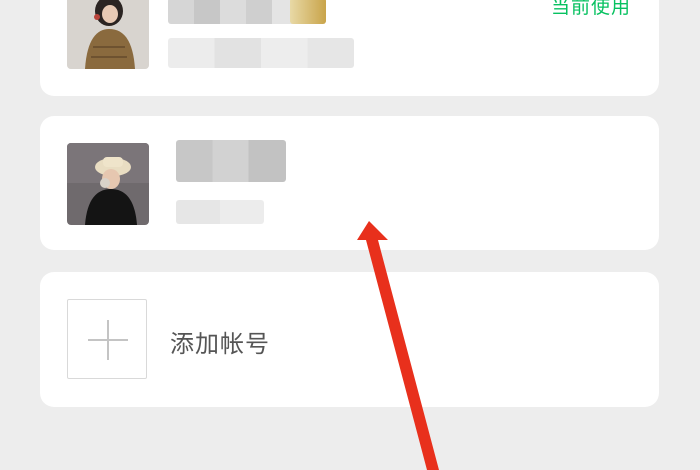 This screenshot has height=470, width=700. What do you see at coordinates (308, 12) in the screenshot?
I see `badge-masked` at bounding box center [308, 12].